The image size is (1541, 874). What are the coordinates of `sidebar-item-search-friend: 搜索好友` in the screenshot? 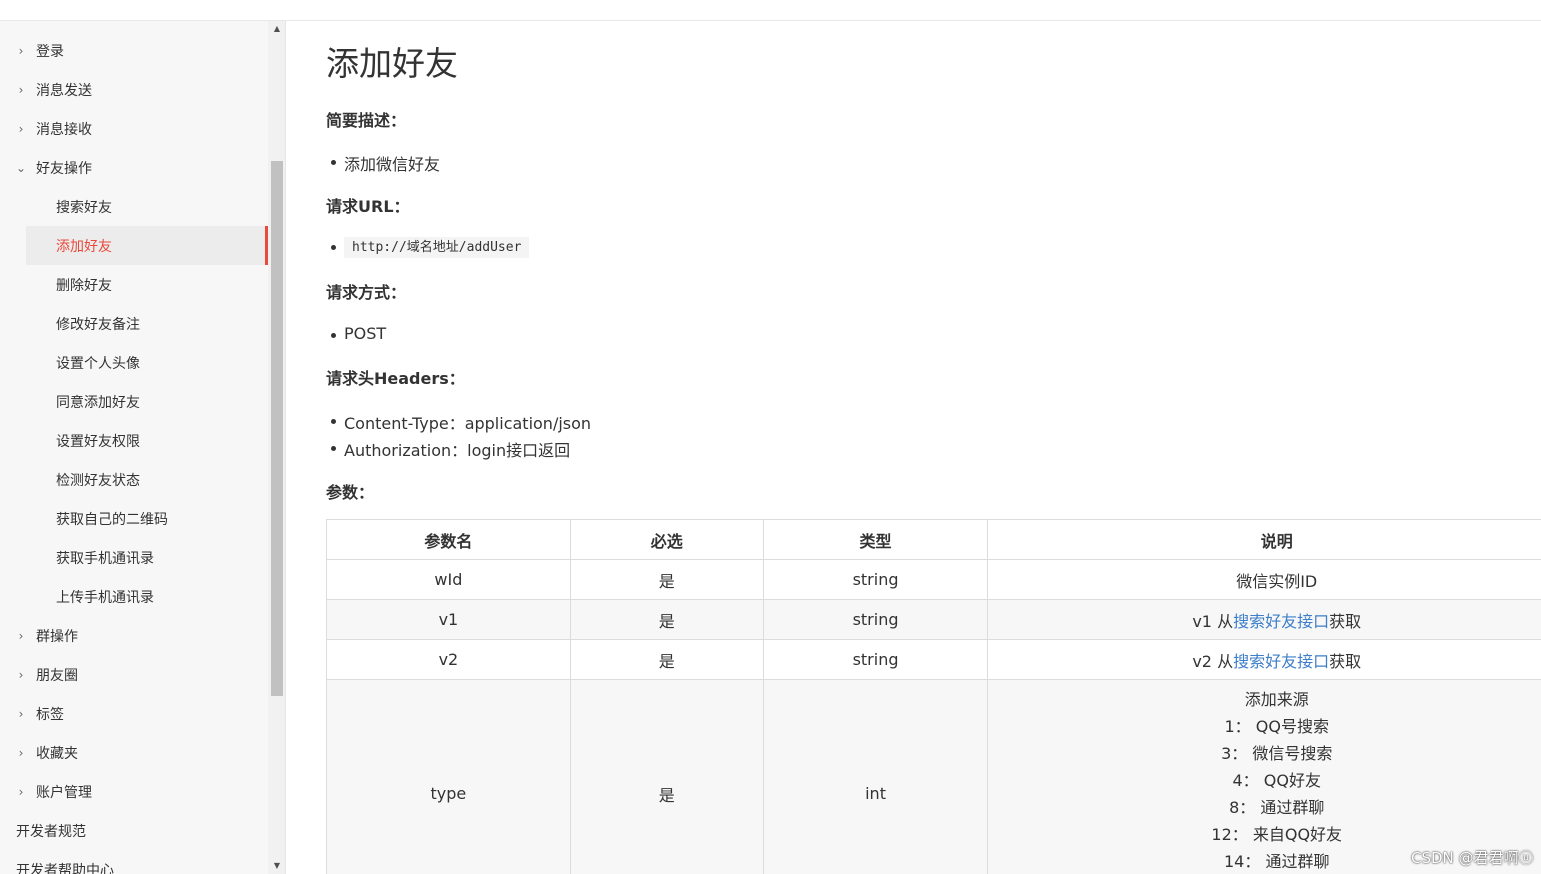 It's located at (134, 206).